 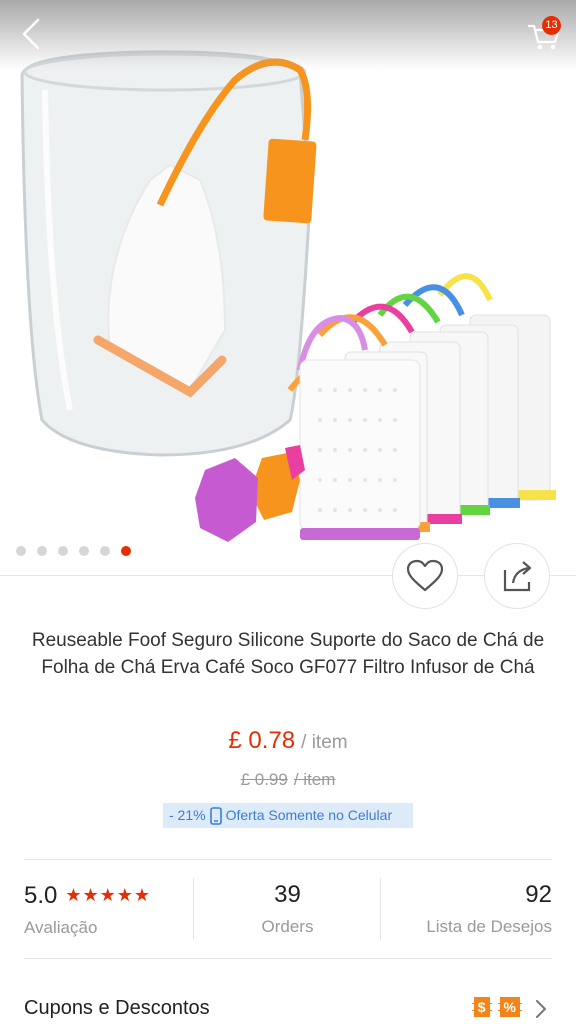 I want to click on mobile-offer-badge: - 21% Oferta Somente no Celular, so click(x=288, y=815).